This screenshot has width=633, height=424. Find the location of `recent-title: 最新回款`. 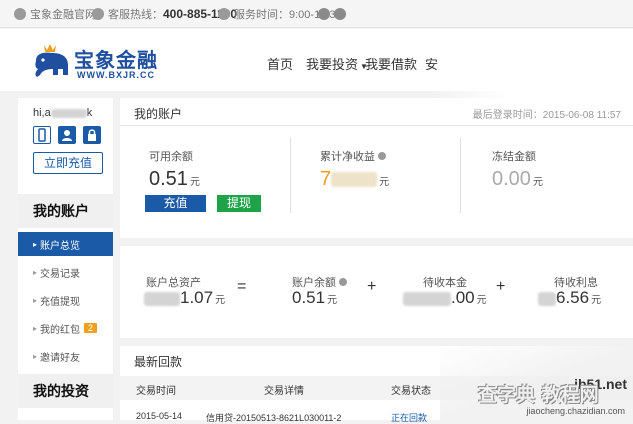

recent-title: 最新回款 is located at coordinates (158, 362).